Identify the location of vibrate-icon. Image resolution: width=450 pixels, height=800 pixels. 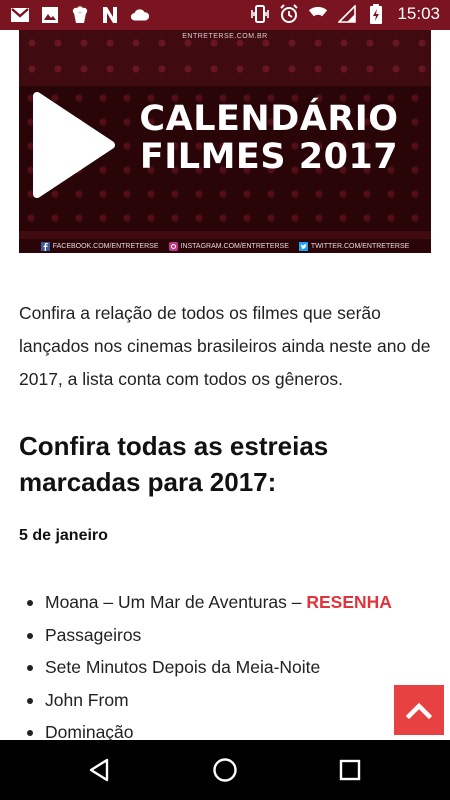
(260, 14).